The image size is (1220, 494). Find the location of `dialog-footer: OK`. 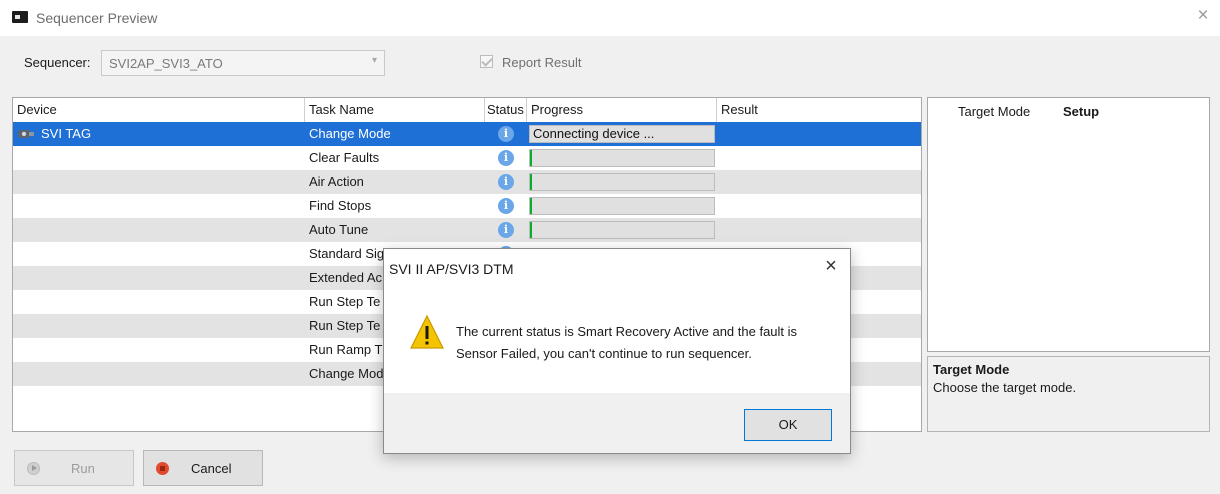

dialog-footer: OK is located at coordinates (617, 423).